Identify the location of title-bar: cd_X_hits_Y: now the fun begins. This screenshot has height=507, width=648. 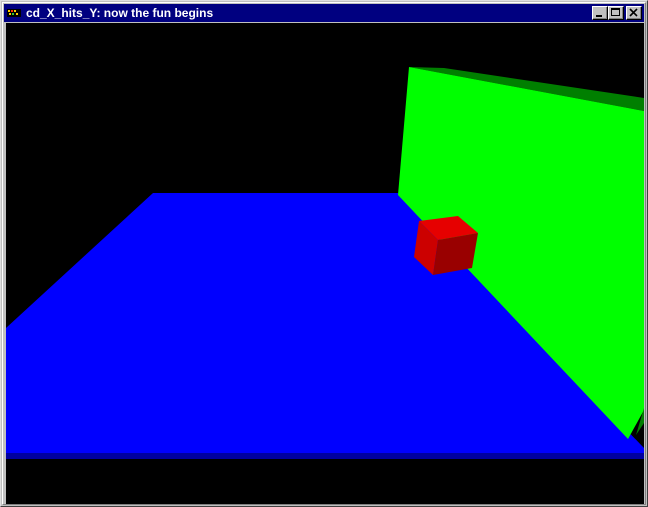
(324, 13).